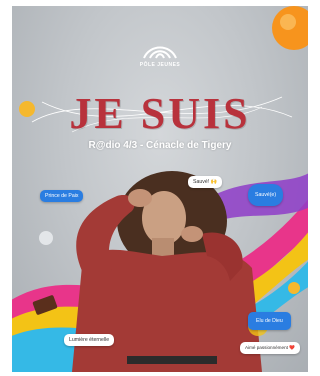 The height and width of the screenshot is (376, 320). I want to click on subtitle: R@dio 4/3 - Cénacle de Tigery, so click(160, 145).